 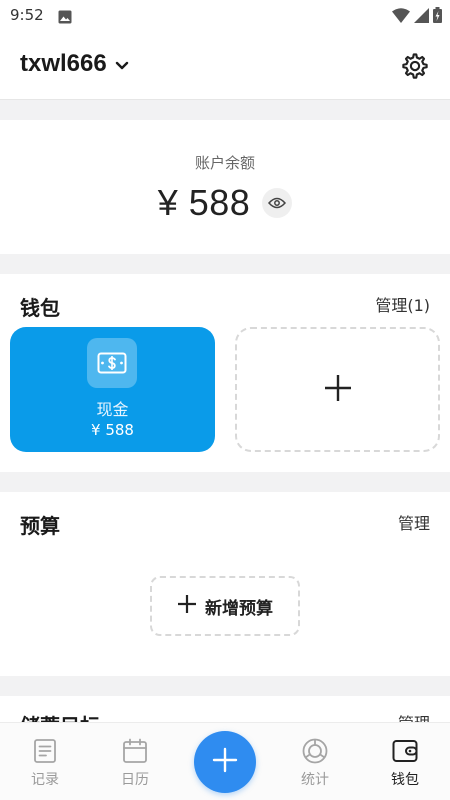 I want to click on nav-item-statistics: 统计, so click(x=315, y=763).